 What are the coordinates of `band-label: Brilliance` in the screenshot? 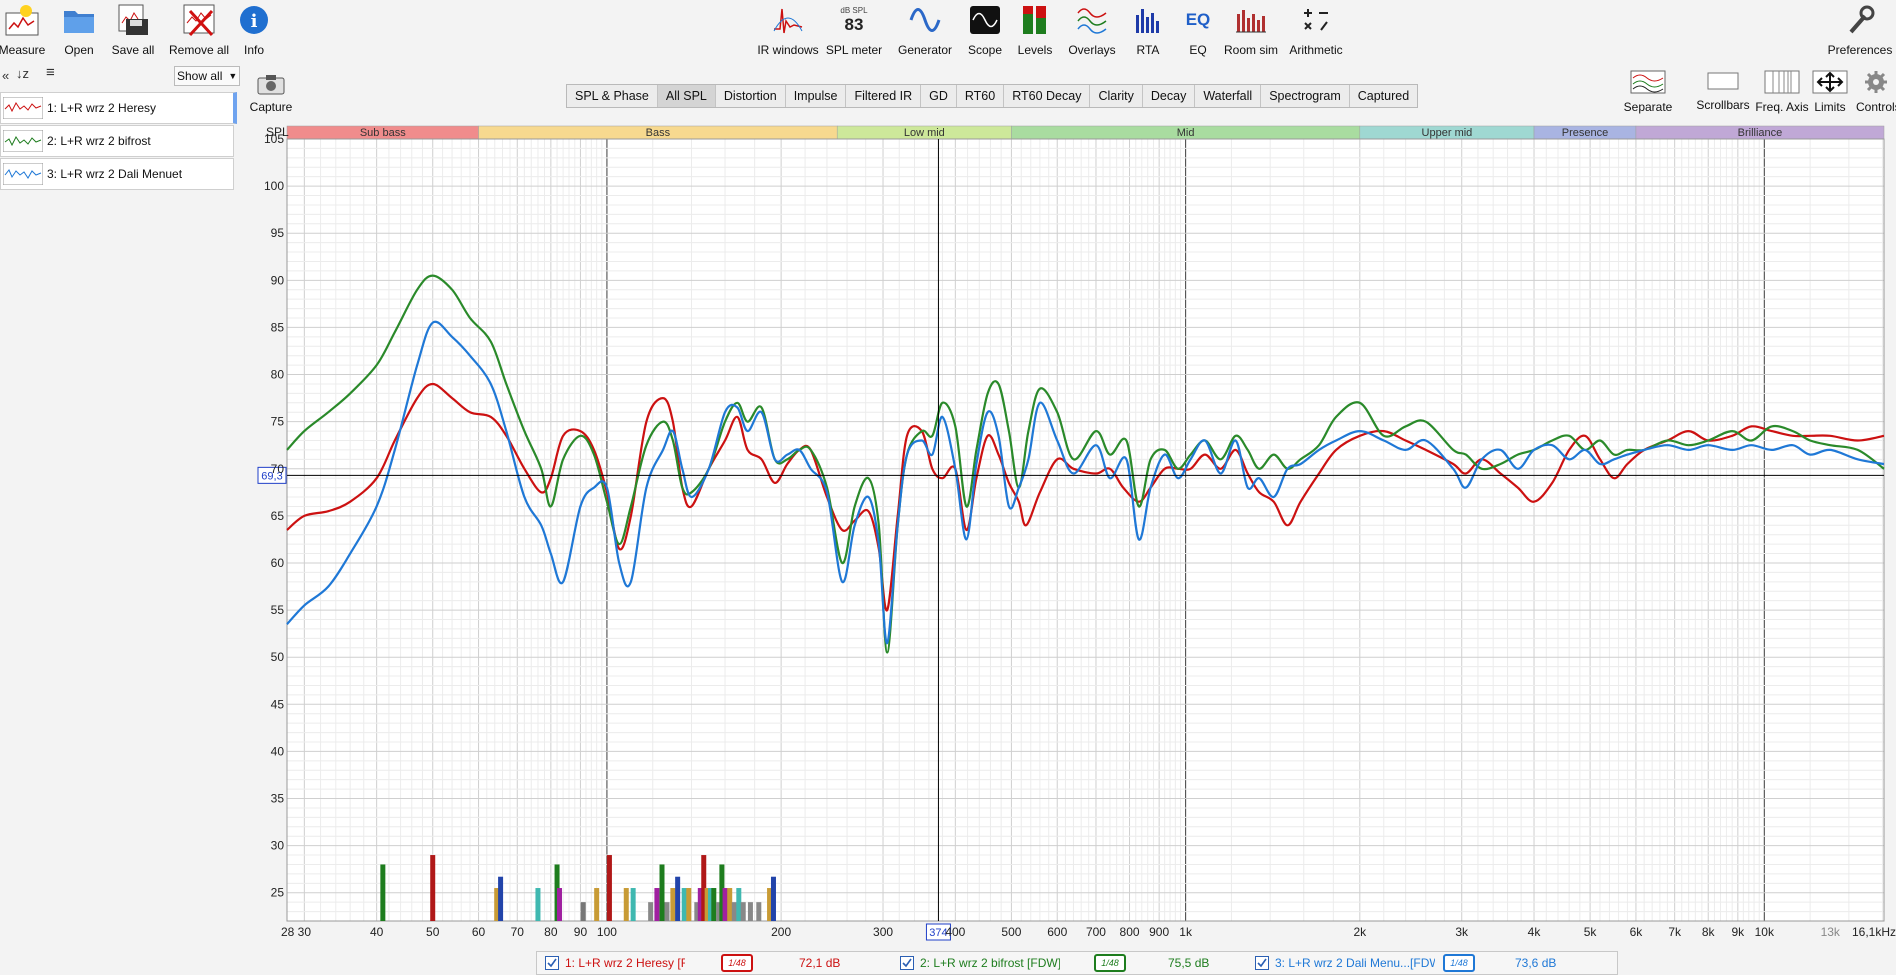 It's located at (1760, 133).